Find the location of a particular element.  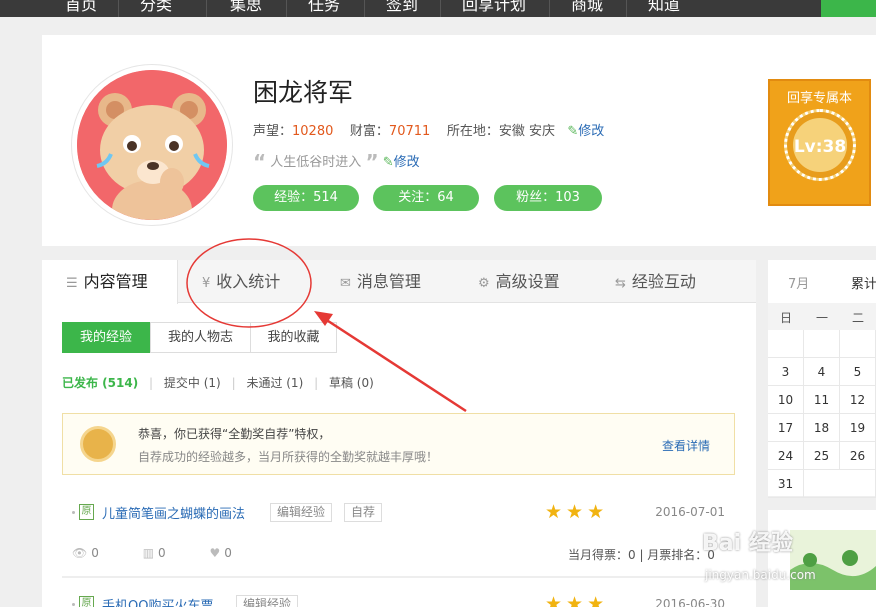

calendar-day: 31 is located at coordinates (786, 484).